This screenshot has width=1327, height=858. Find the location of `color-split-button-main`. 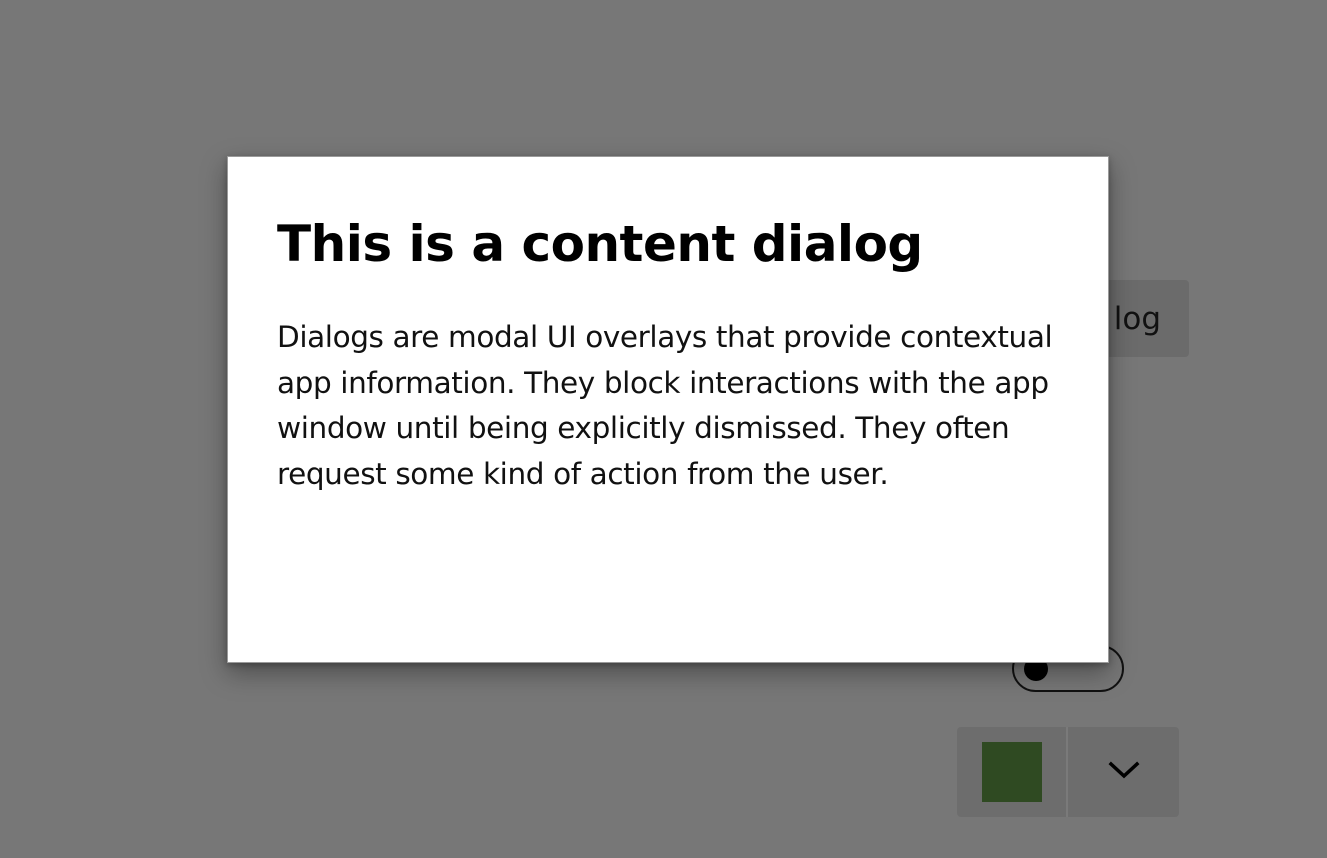

color-split-button-main is located at coordinates (1012, 772).